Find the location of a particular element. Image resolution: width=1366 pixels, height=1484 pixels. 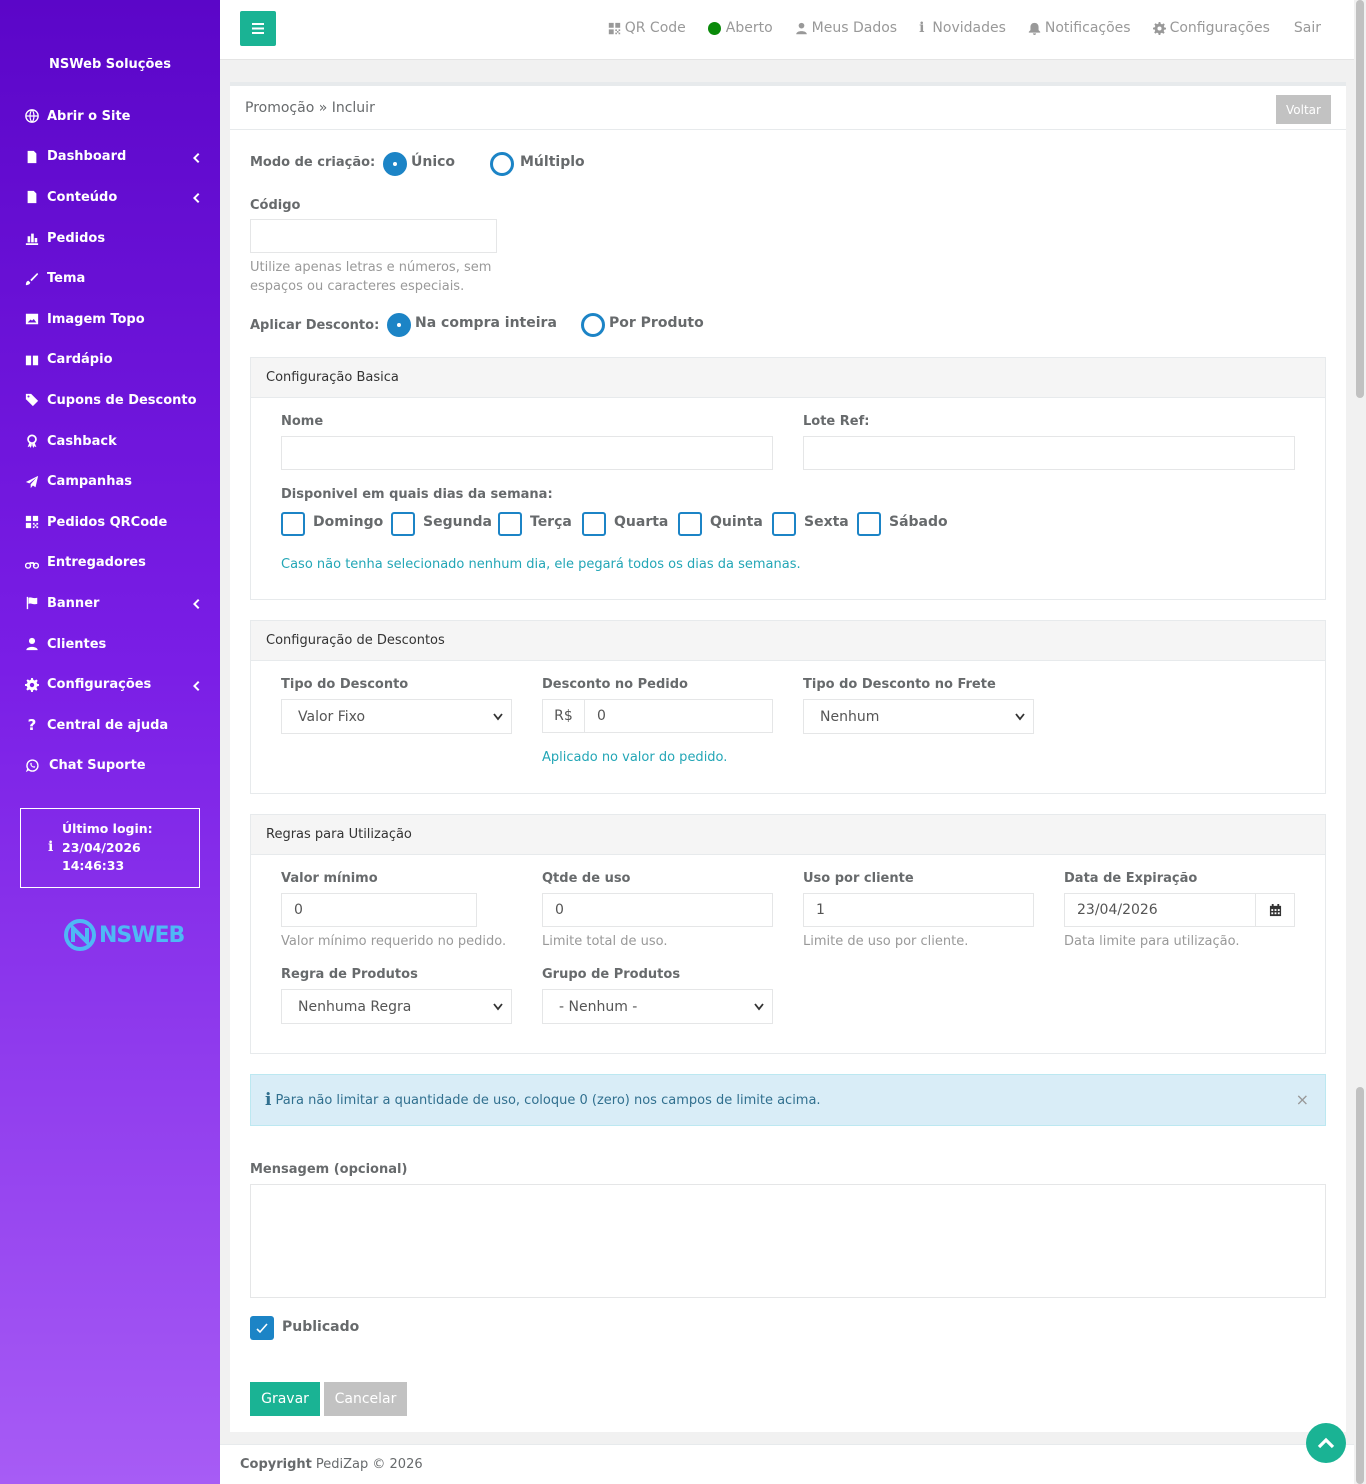

dia-terca-checkbox is located at coordinates (510, 524).